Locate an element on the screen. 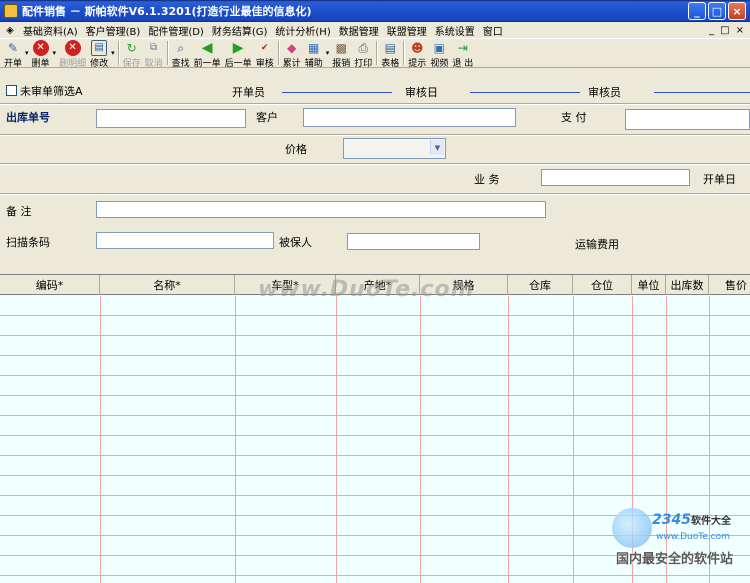 The width and height of the screenshot is (750, 583). minimize-button: _ is located at coordinates (697, 11).